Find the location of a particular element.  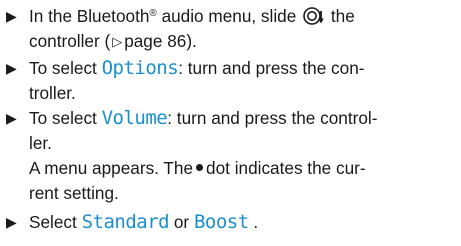

step-3-line-4: rent setting. is located at coordinates (74, 193).